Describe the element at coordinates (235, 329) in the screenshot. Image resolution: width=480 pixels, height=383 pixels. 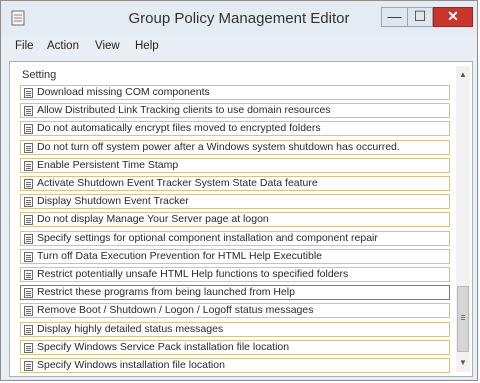
I see `list-item: Display highly detailed status messages` at that location.